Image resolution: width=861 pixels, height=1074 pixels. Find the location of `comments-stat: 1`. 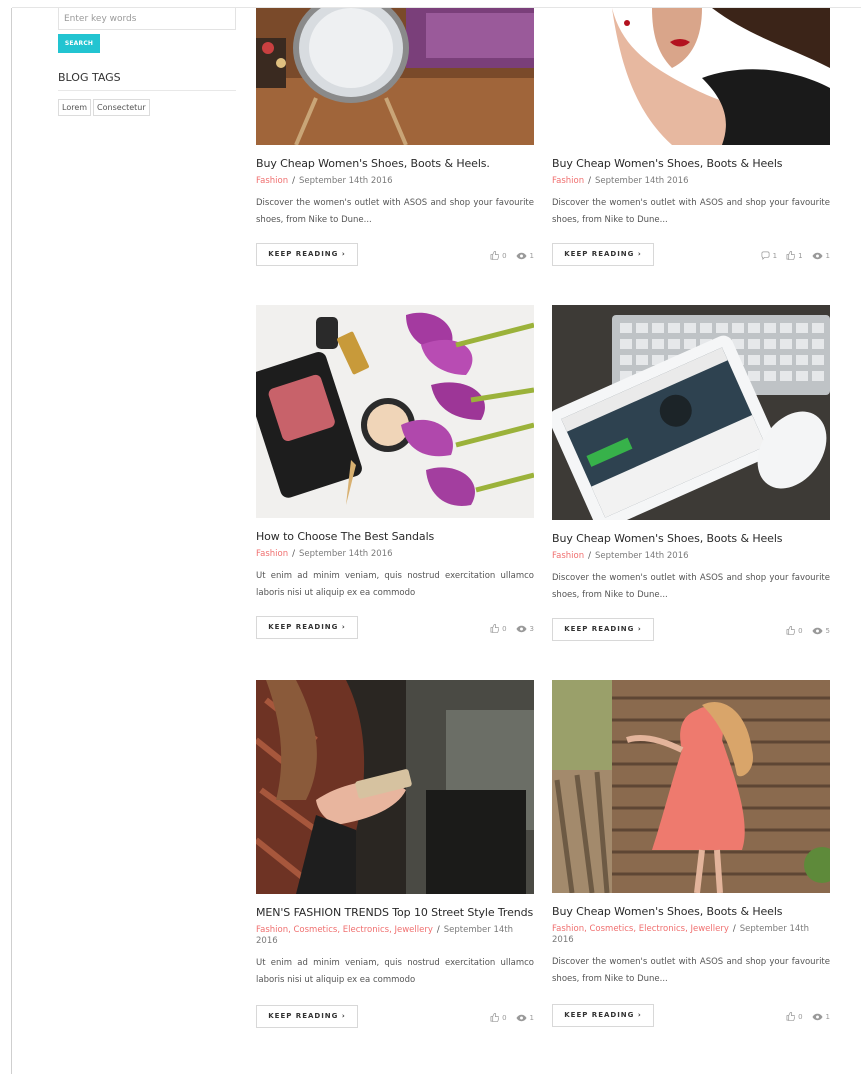

comments-stat: 1 is located at coordinates (769, 255).